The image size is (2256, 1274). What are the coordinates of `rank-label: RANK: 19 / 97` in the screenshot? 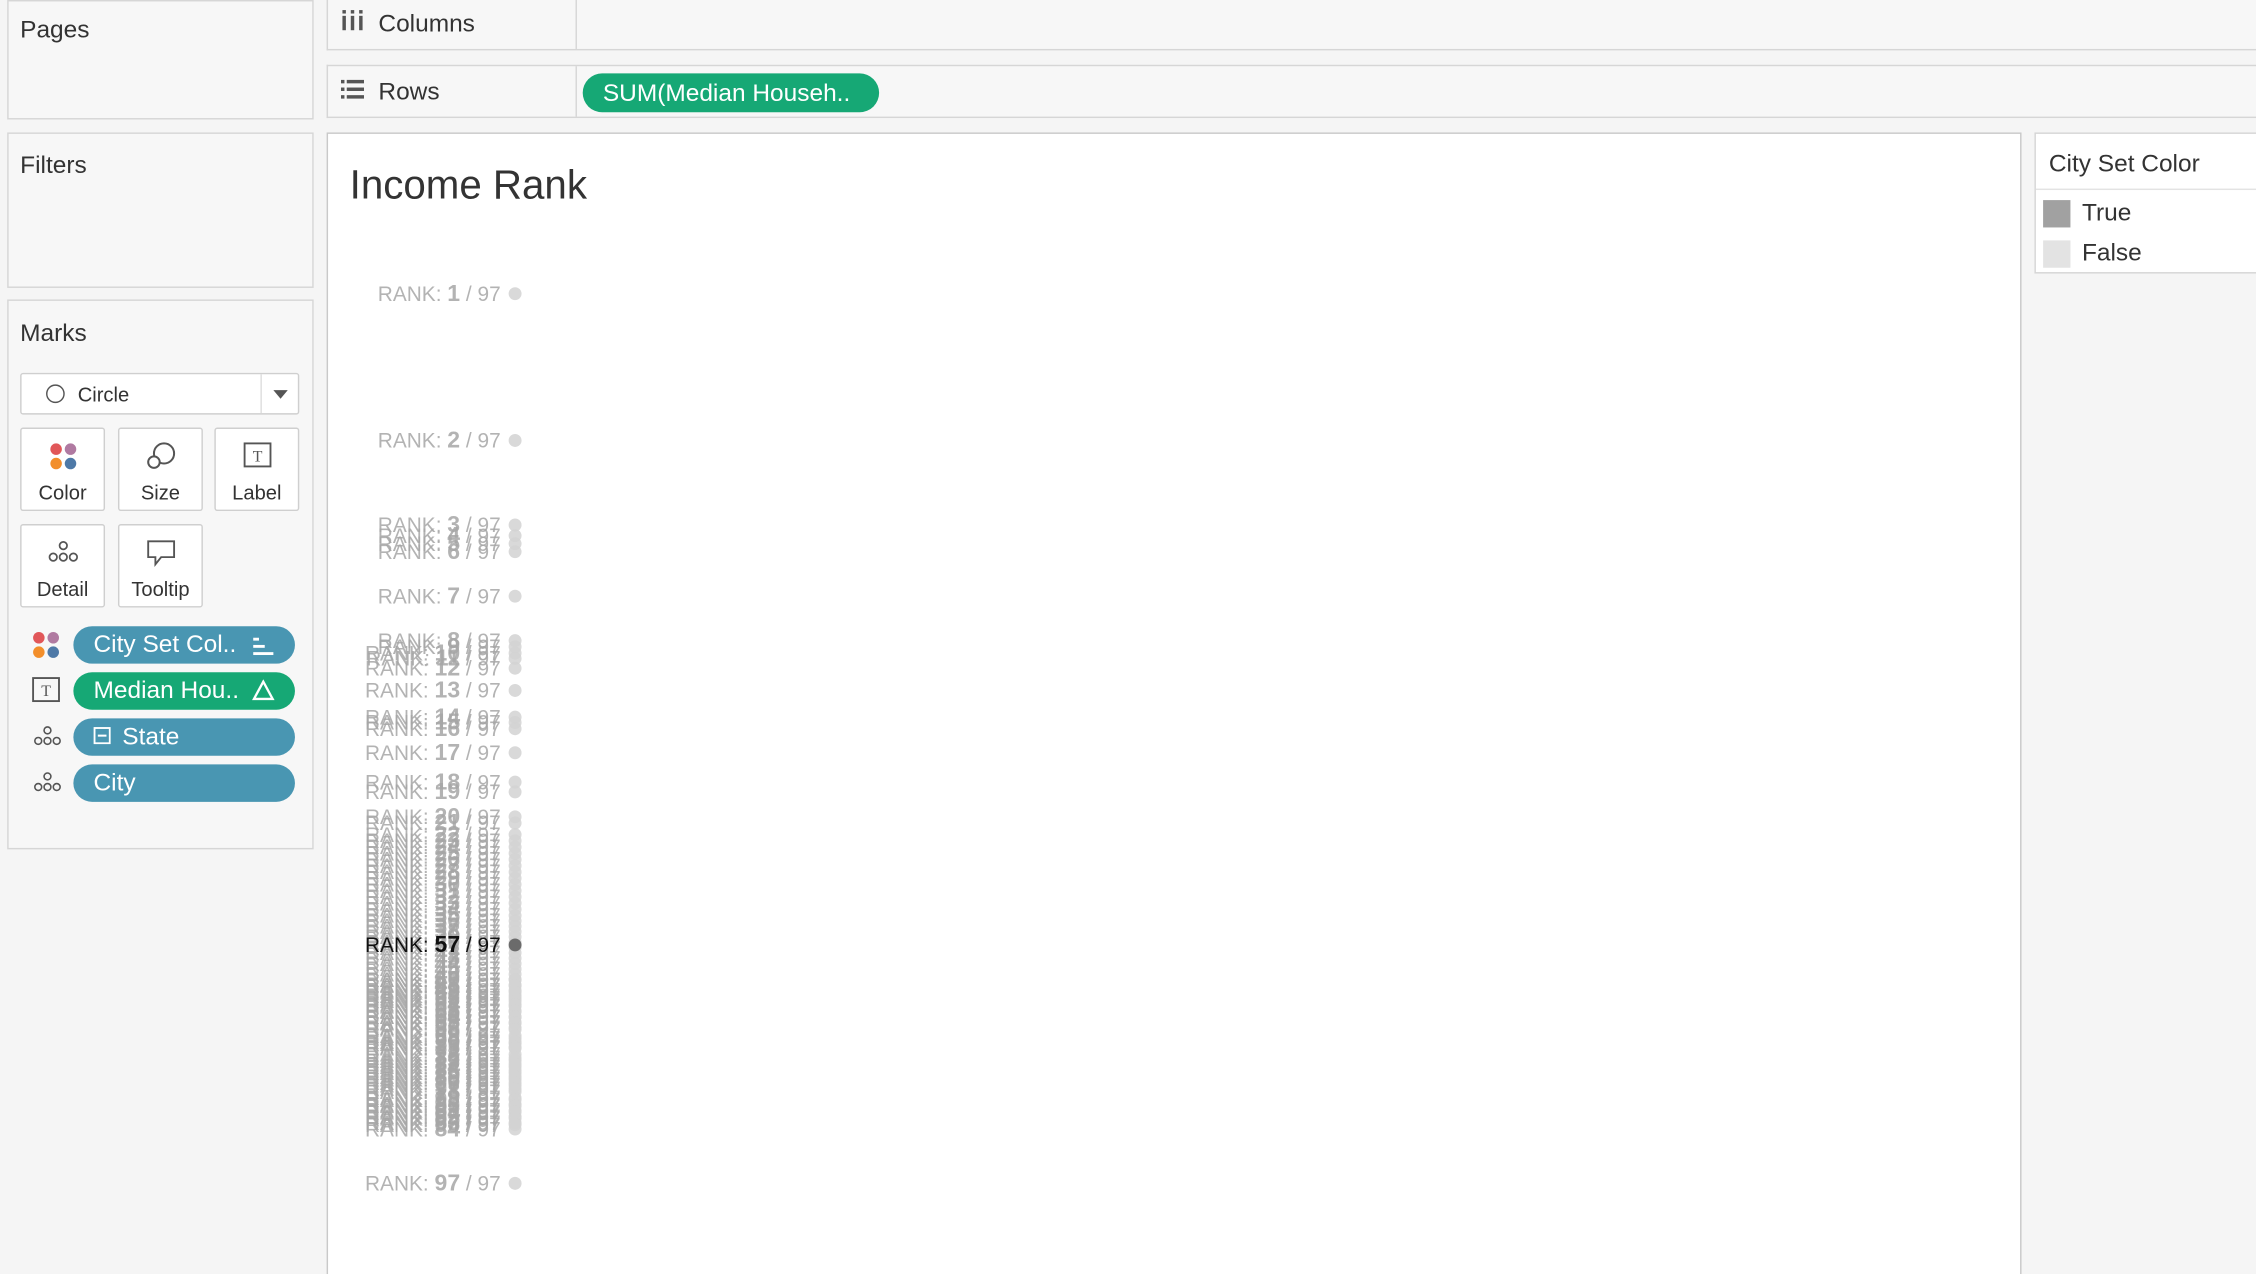 It's located at (433, 791).